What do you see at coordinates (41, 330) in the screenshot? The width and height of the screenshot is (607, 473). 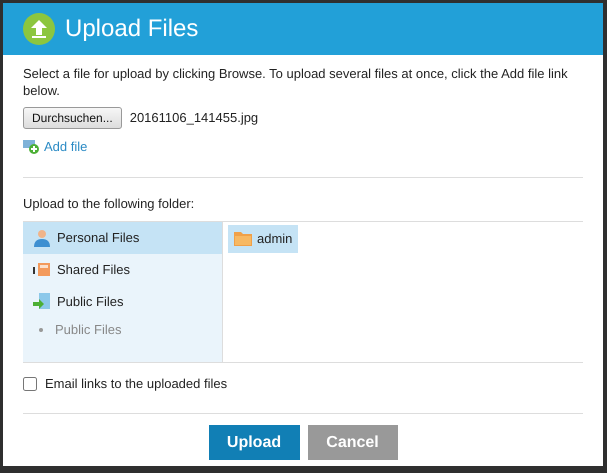 I see `bullet-icon` at bounding box center [41, 330].